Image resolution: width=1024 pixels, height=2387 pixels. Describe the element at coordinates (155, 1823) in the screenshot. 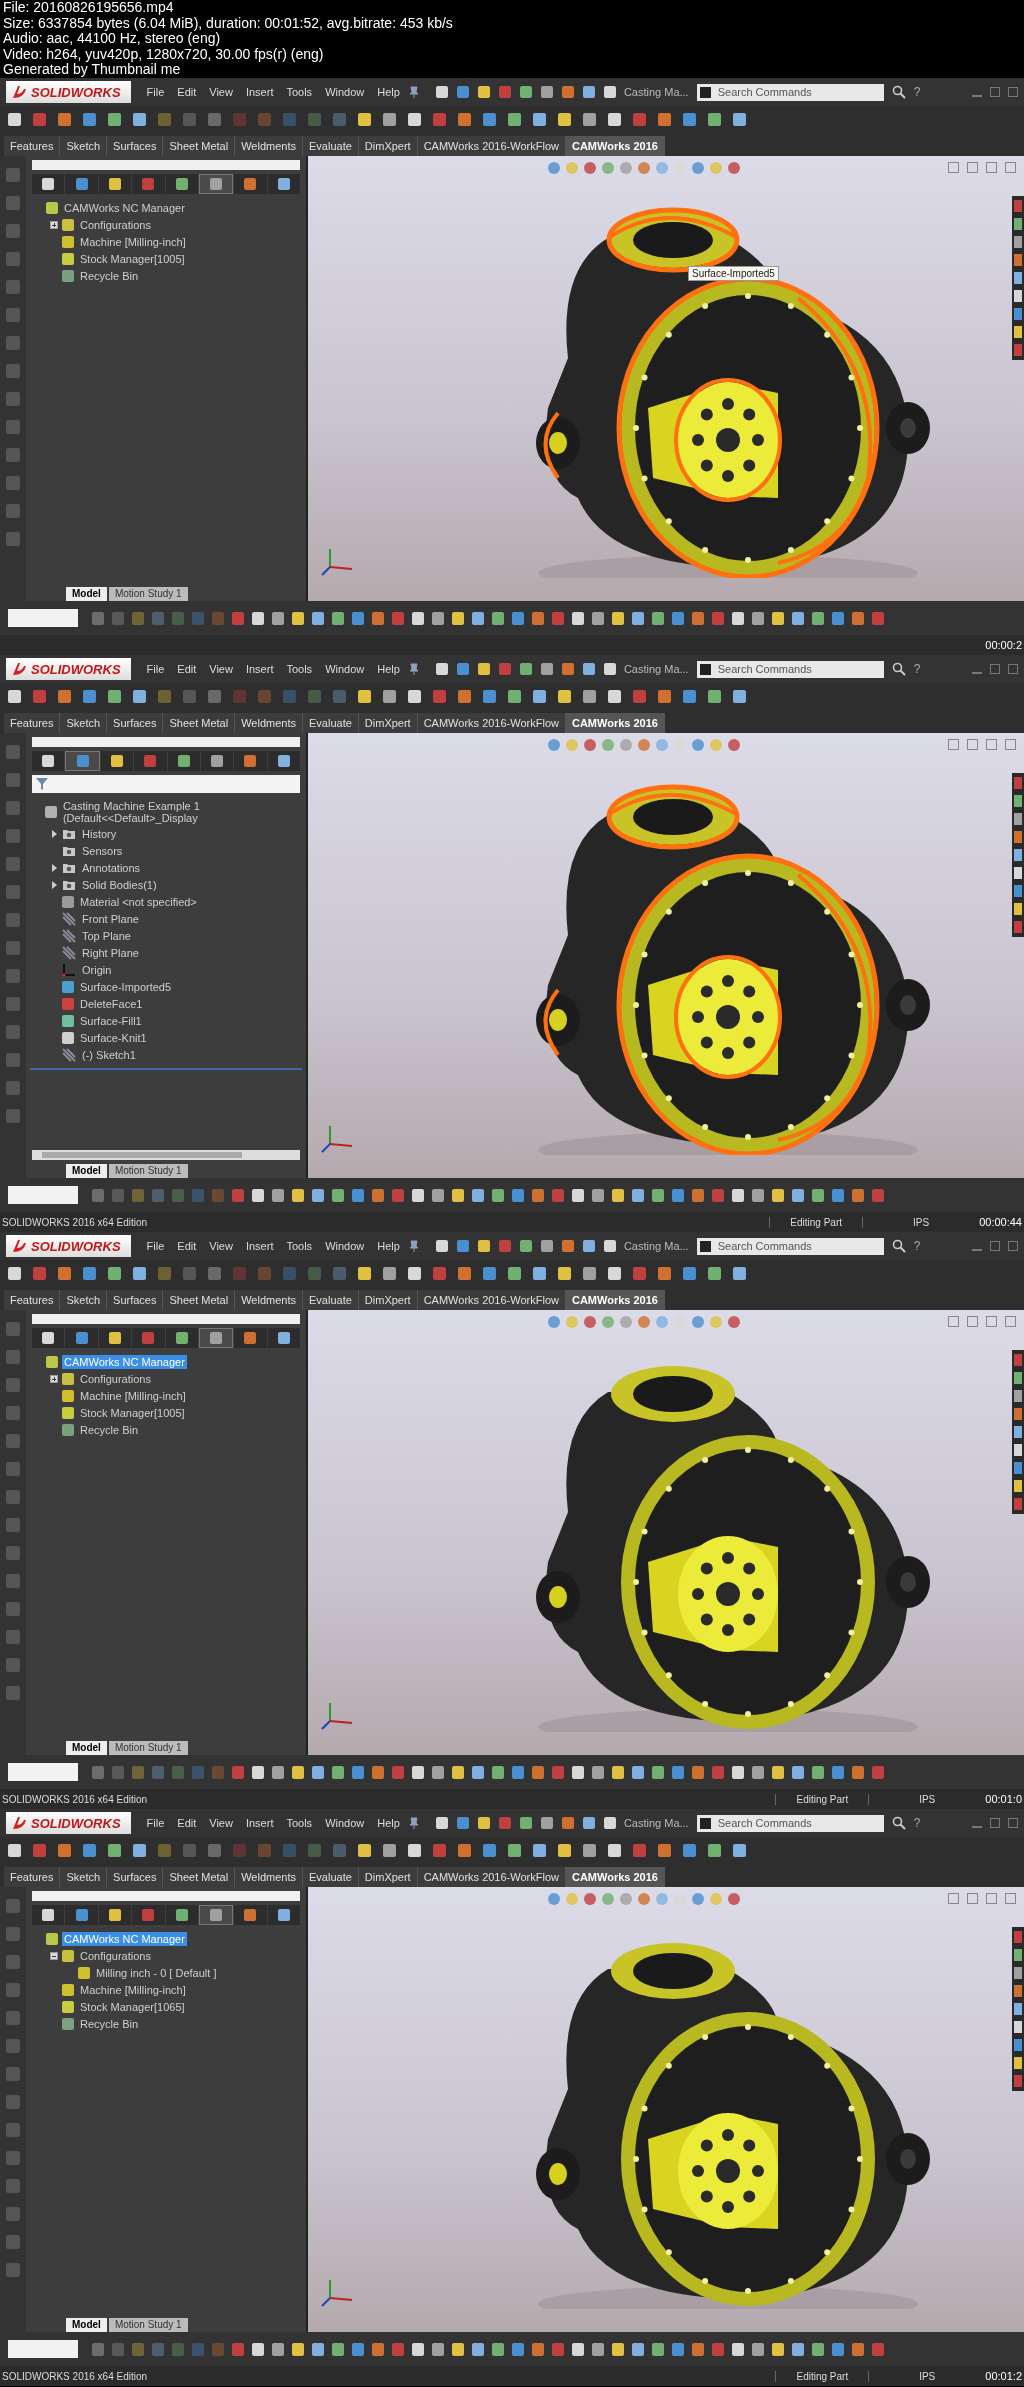

I see `menu-item: File` at that location.